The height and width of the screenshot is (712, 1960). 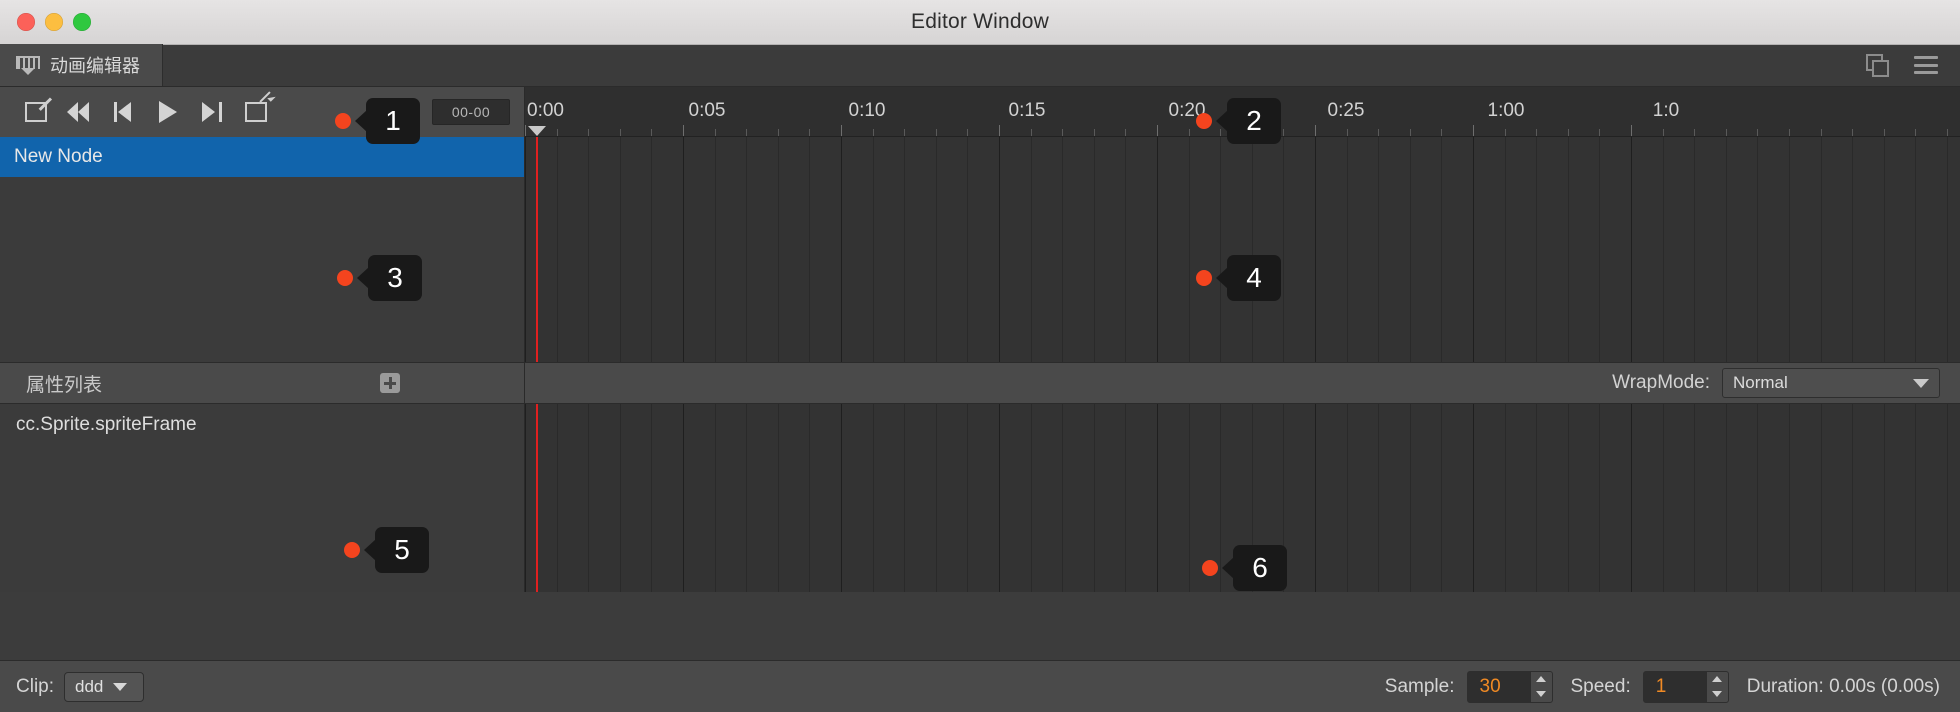 I want to click on next-frame-button, so click(x=212, y=112).